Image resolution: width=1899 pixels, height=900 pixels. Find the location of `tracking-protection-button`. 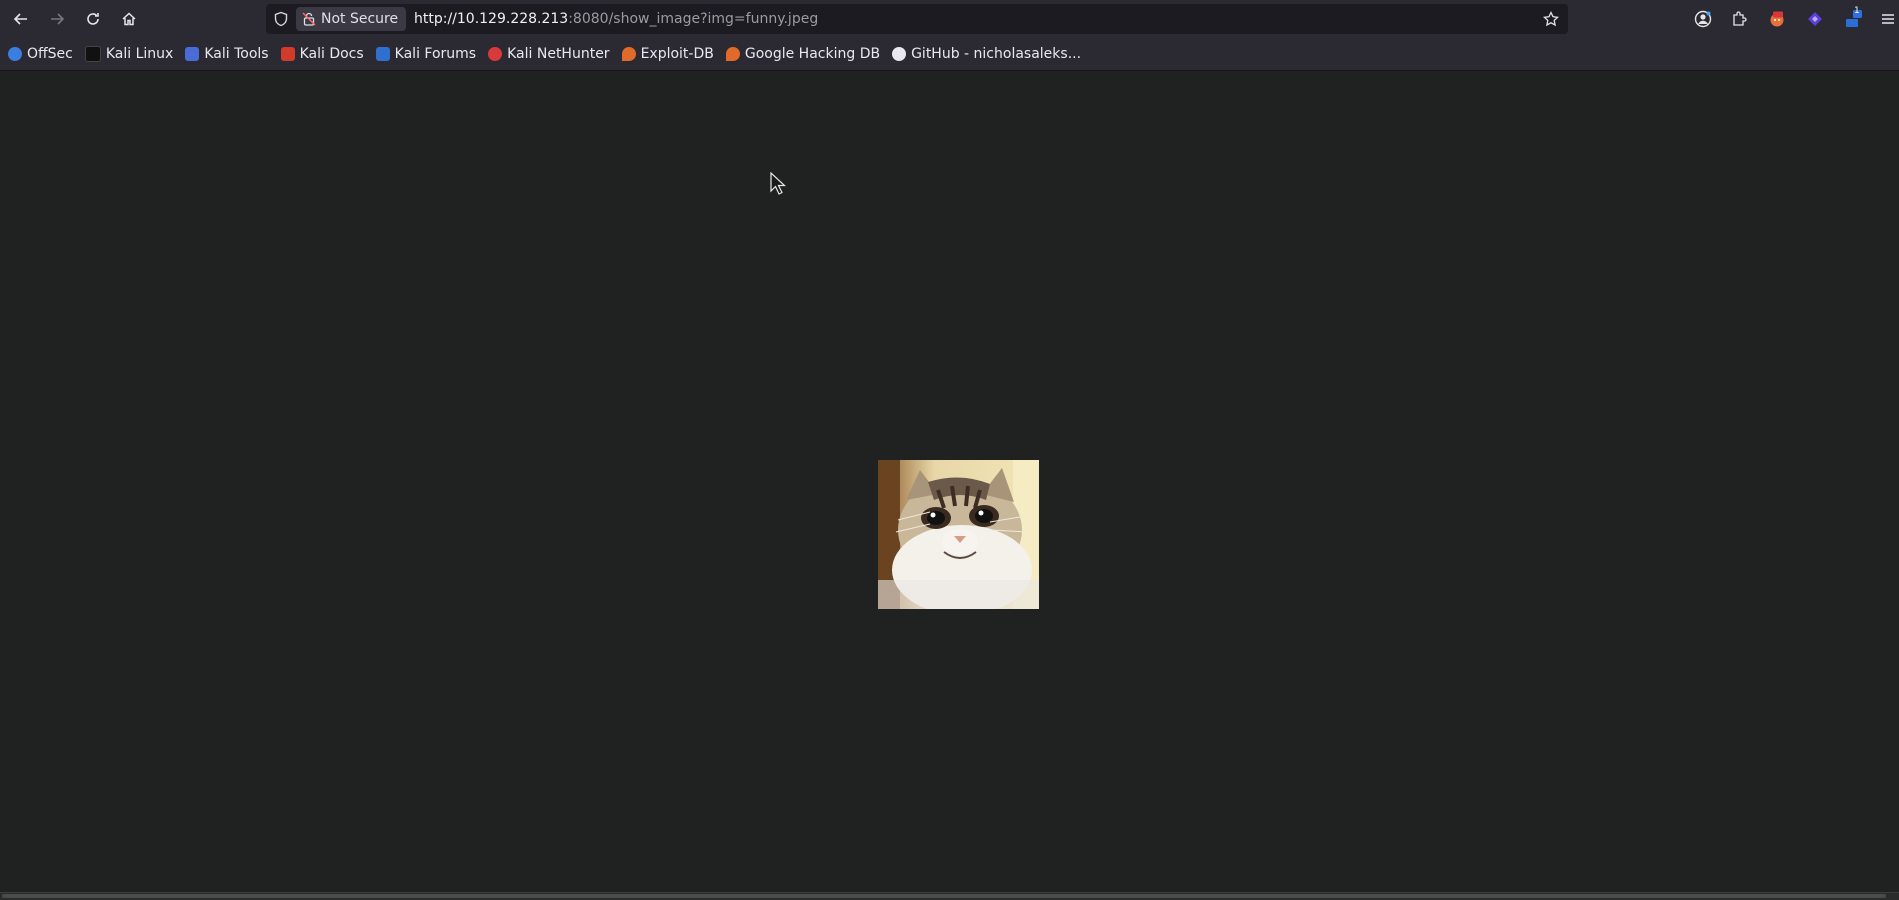

tracking-protection-button is located at coordinates (281, 19).